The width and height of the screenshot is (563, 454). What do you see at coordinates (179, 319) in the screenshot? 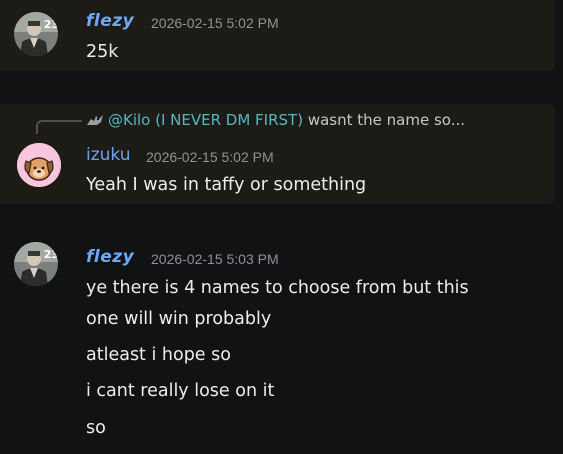
I see `message-text: one will win probably` at bounding box center [179, 319].